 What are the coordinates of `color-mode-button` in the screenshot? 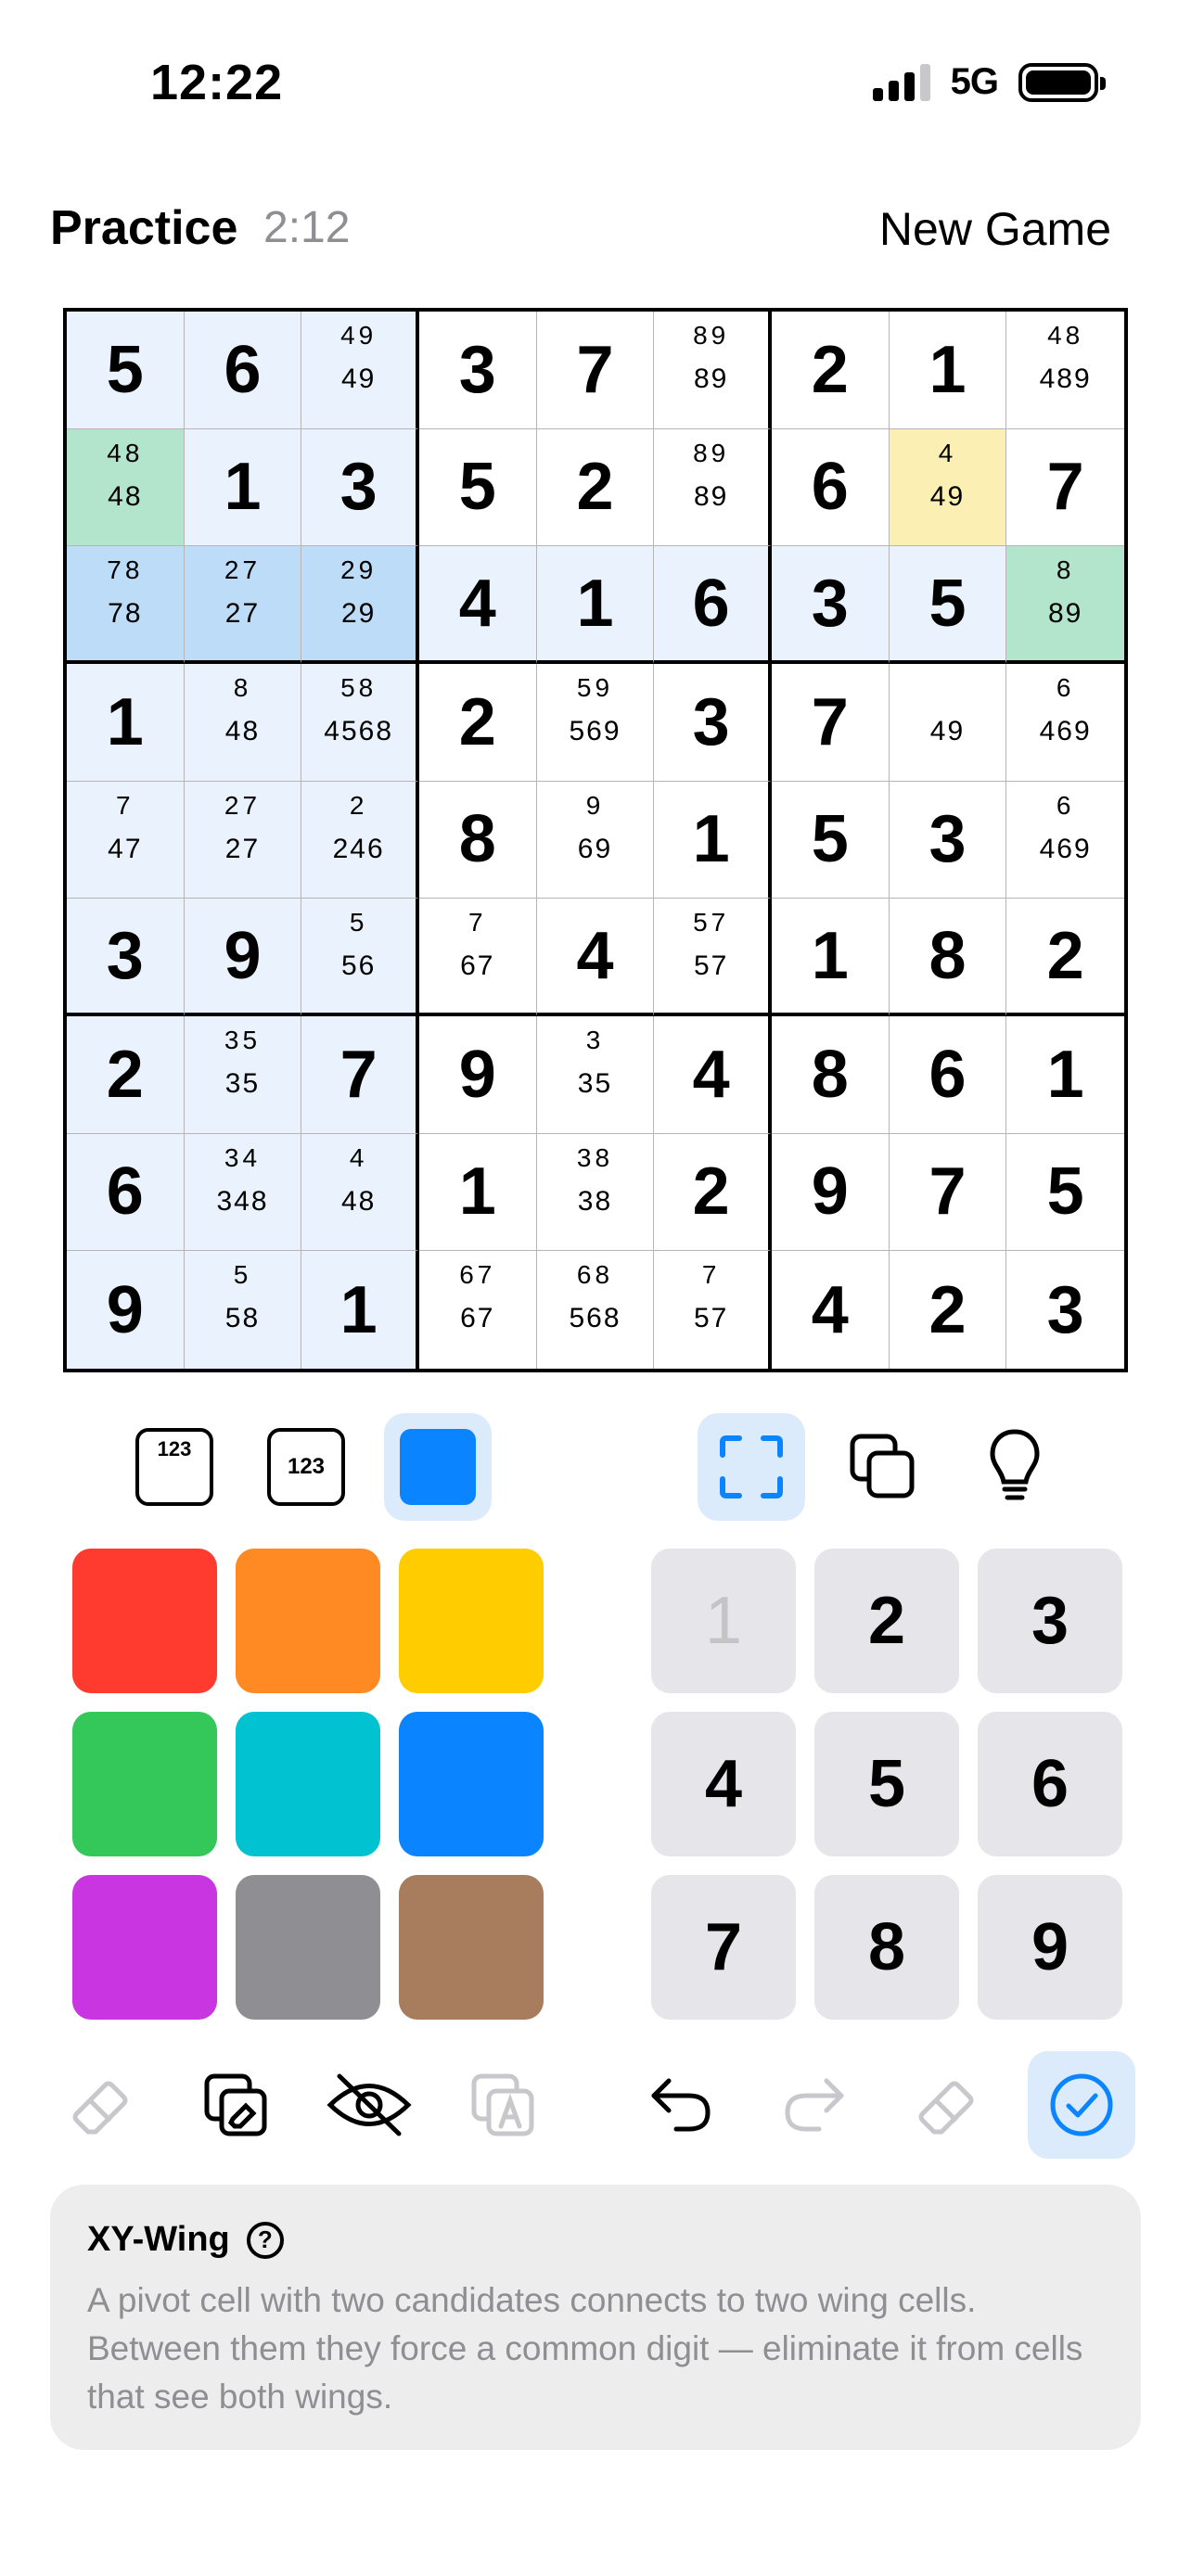 It's located at (438, 1467).